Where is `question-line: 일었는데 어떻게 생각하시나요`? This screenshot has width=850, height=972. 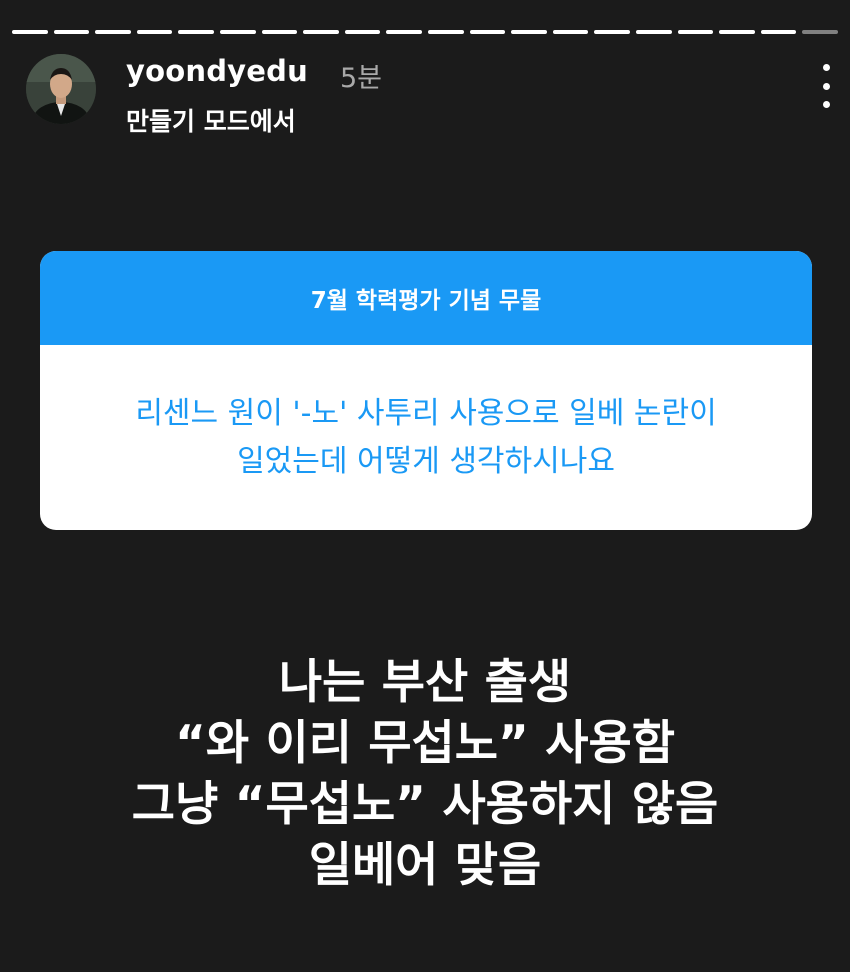
question-line: 일었는데 어떻게 생각하시나요 is located at coordinates (426, 461).